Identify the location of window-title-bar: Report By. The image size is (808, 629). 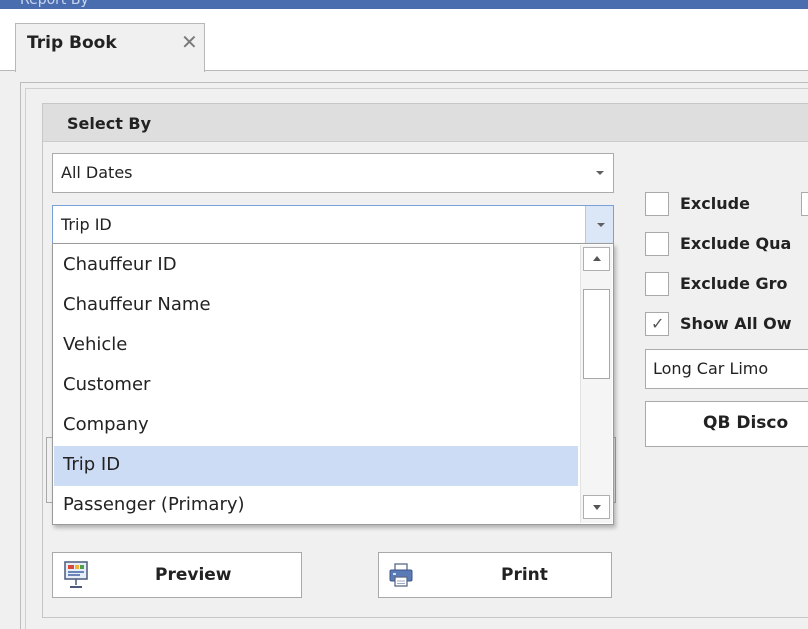
(404, 4).